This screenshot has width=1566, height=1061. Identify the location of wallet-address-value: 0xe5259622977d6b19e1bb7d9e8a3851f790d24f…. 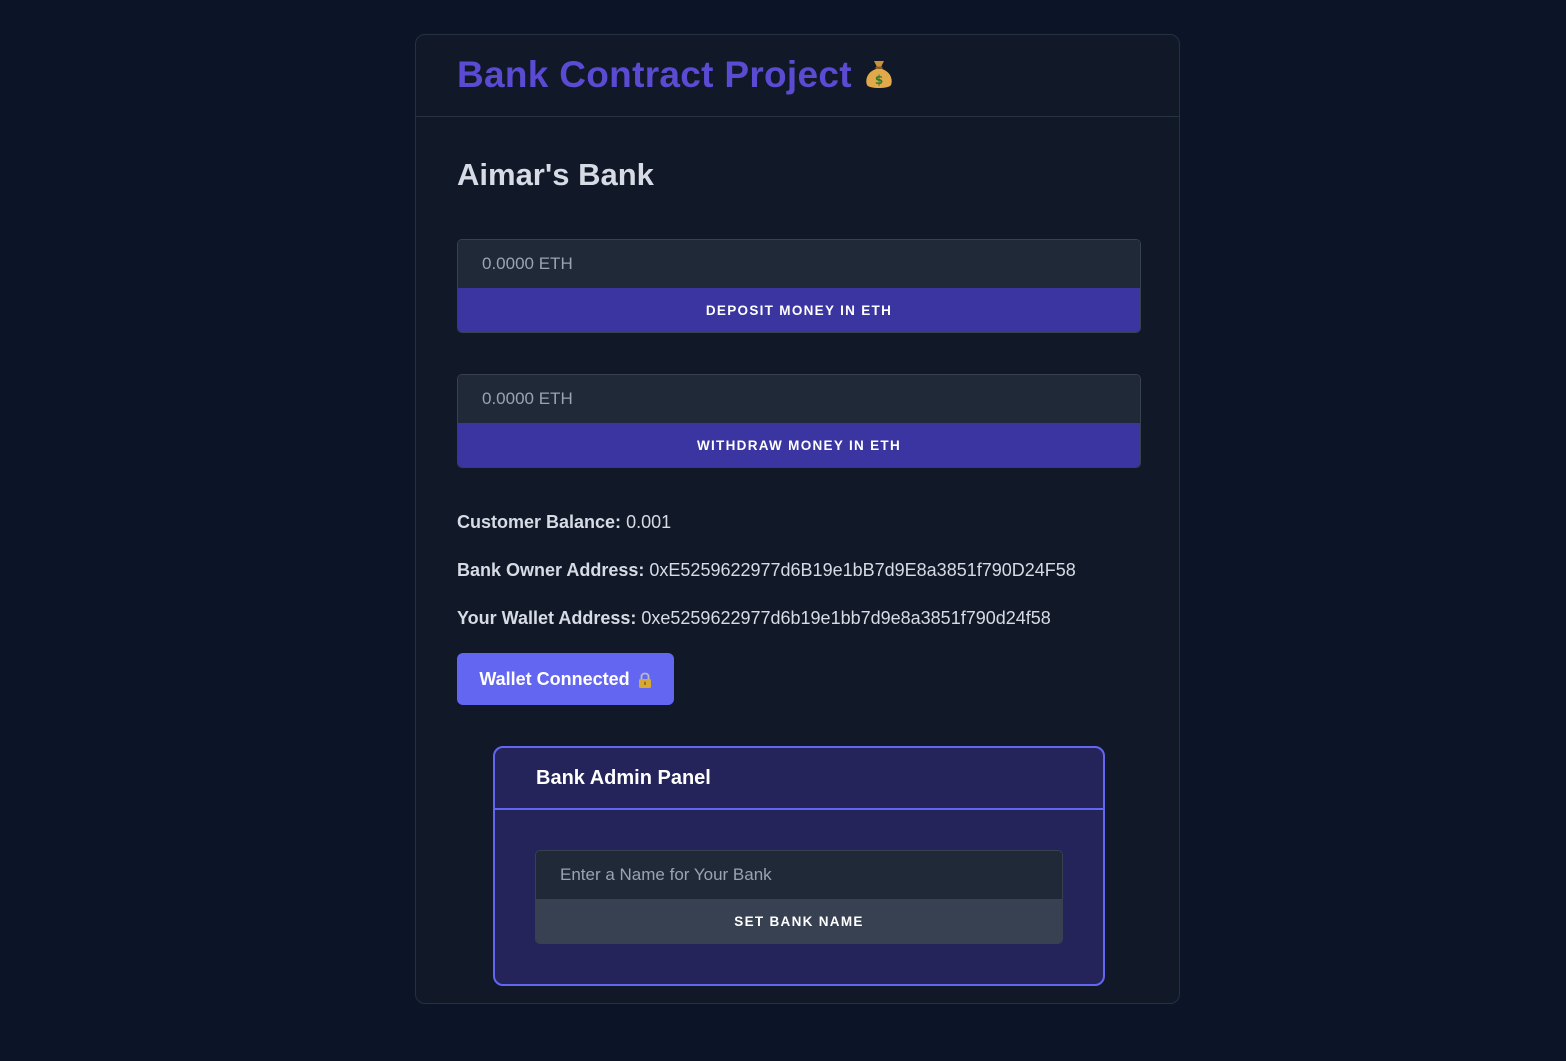
(846, 618).